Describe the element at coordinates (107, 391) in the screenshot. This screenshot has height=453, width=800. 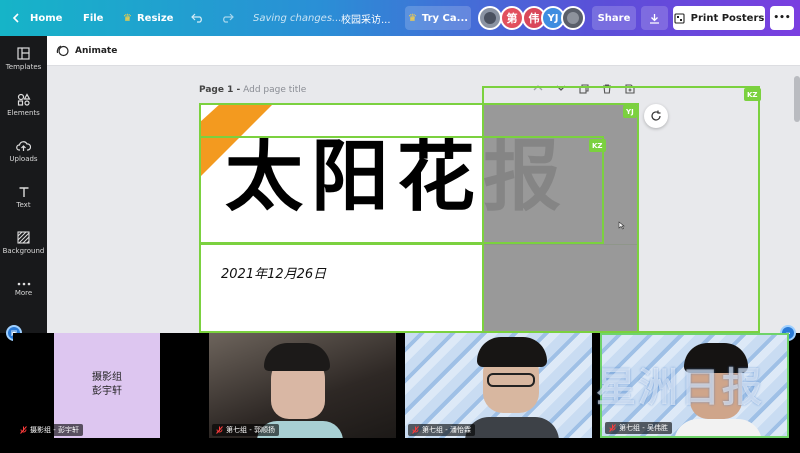
I see `tile-text-2: 彭宇轩` at that location.